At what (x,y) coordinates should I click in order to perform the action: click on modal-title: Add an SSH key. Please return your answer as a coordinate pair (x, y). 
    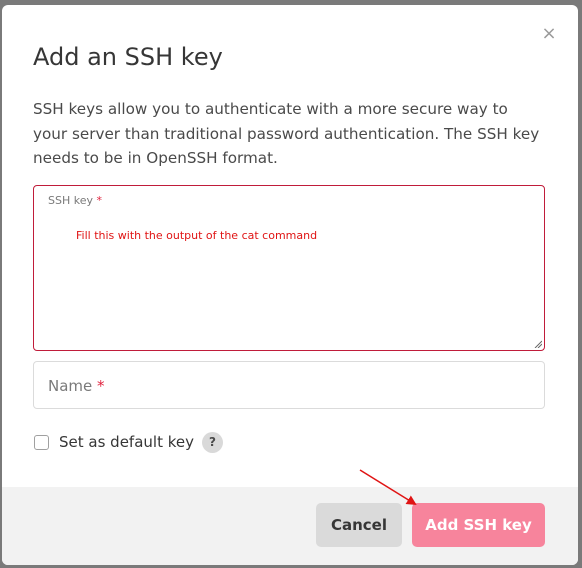
    Looking at the image, I should click on (128, 57).